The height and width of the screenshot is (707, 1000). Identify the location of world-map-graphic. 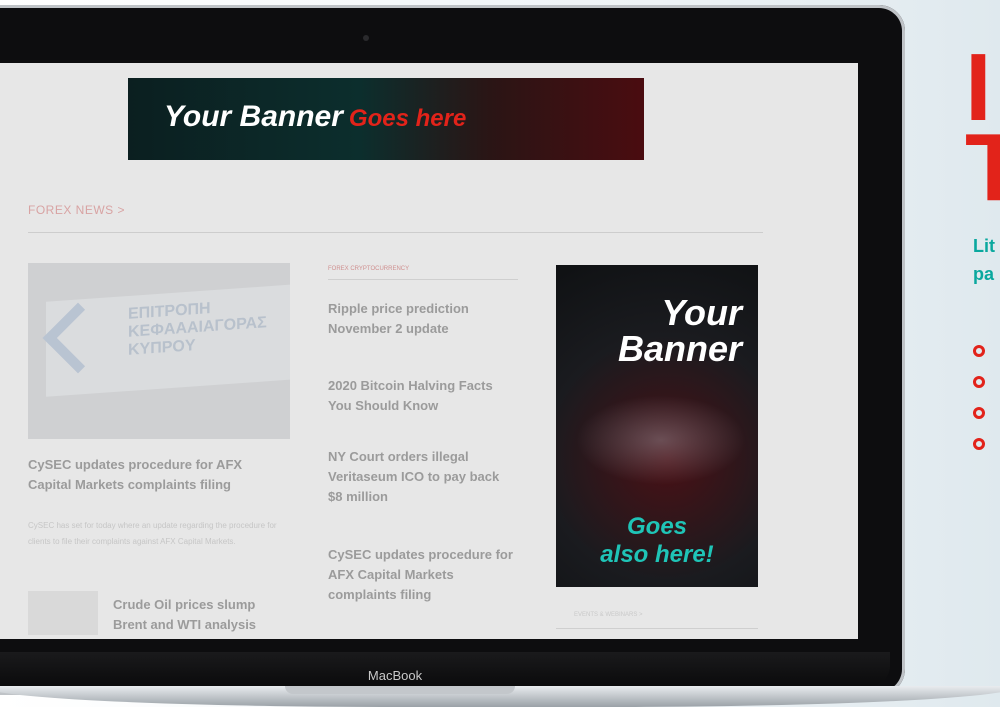
(661, 440).